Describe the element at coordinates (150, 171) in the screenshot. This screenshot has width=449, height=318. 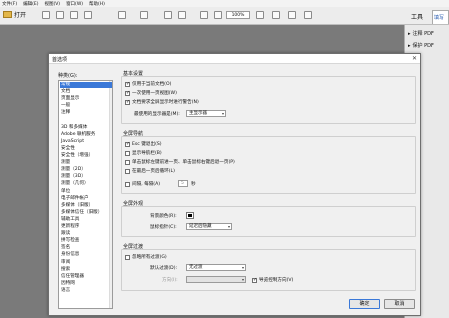
I see `check-loop: 在最后一页后循环(L)` at that location.